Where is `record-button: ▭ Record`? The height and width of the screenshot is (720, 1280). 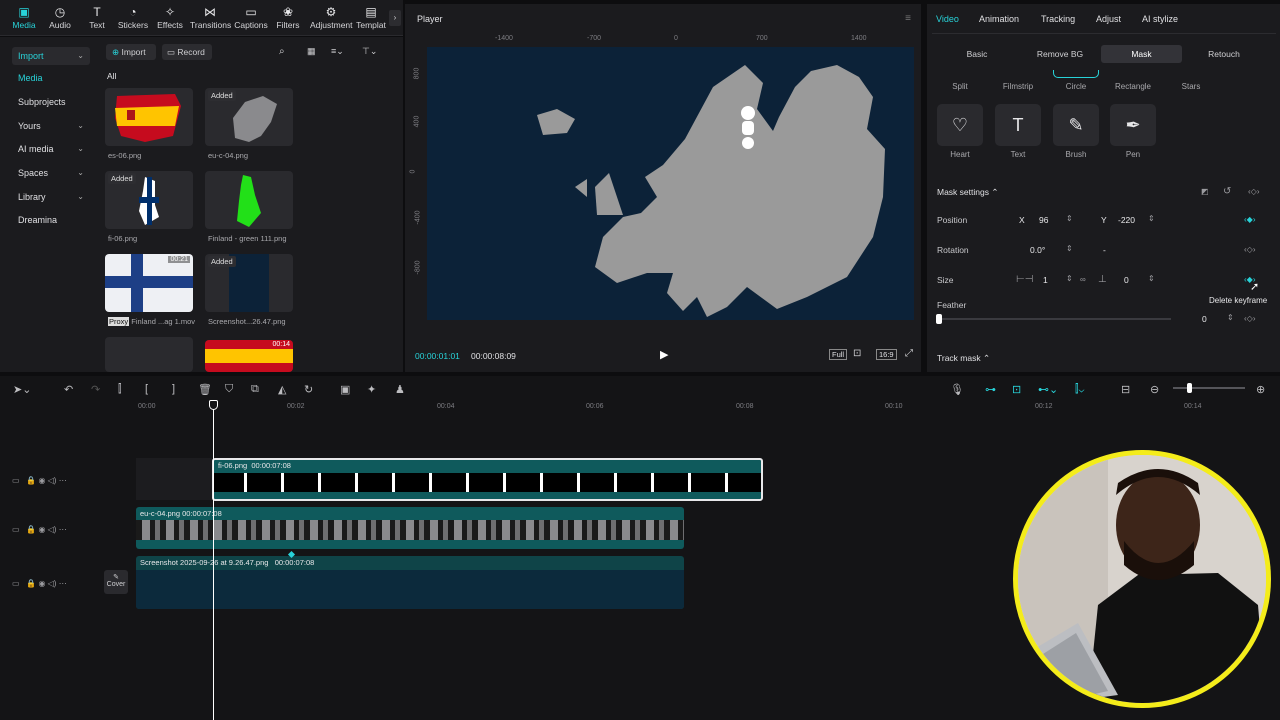
record-button: ▭ Record is located at coordinates (187, 52).